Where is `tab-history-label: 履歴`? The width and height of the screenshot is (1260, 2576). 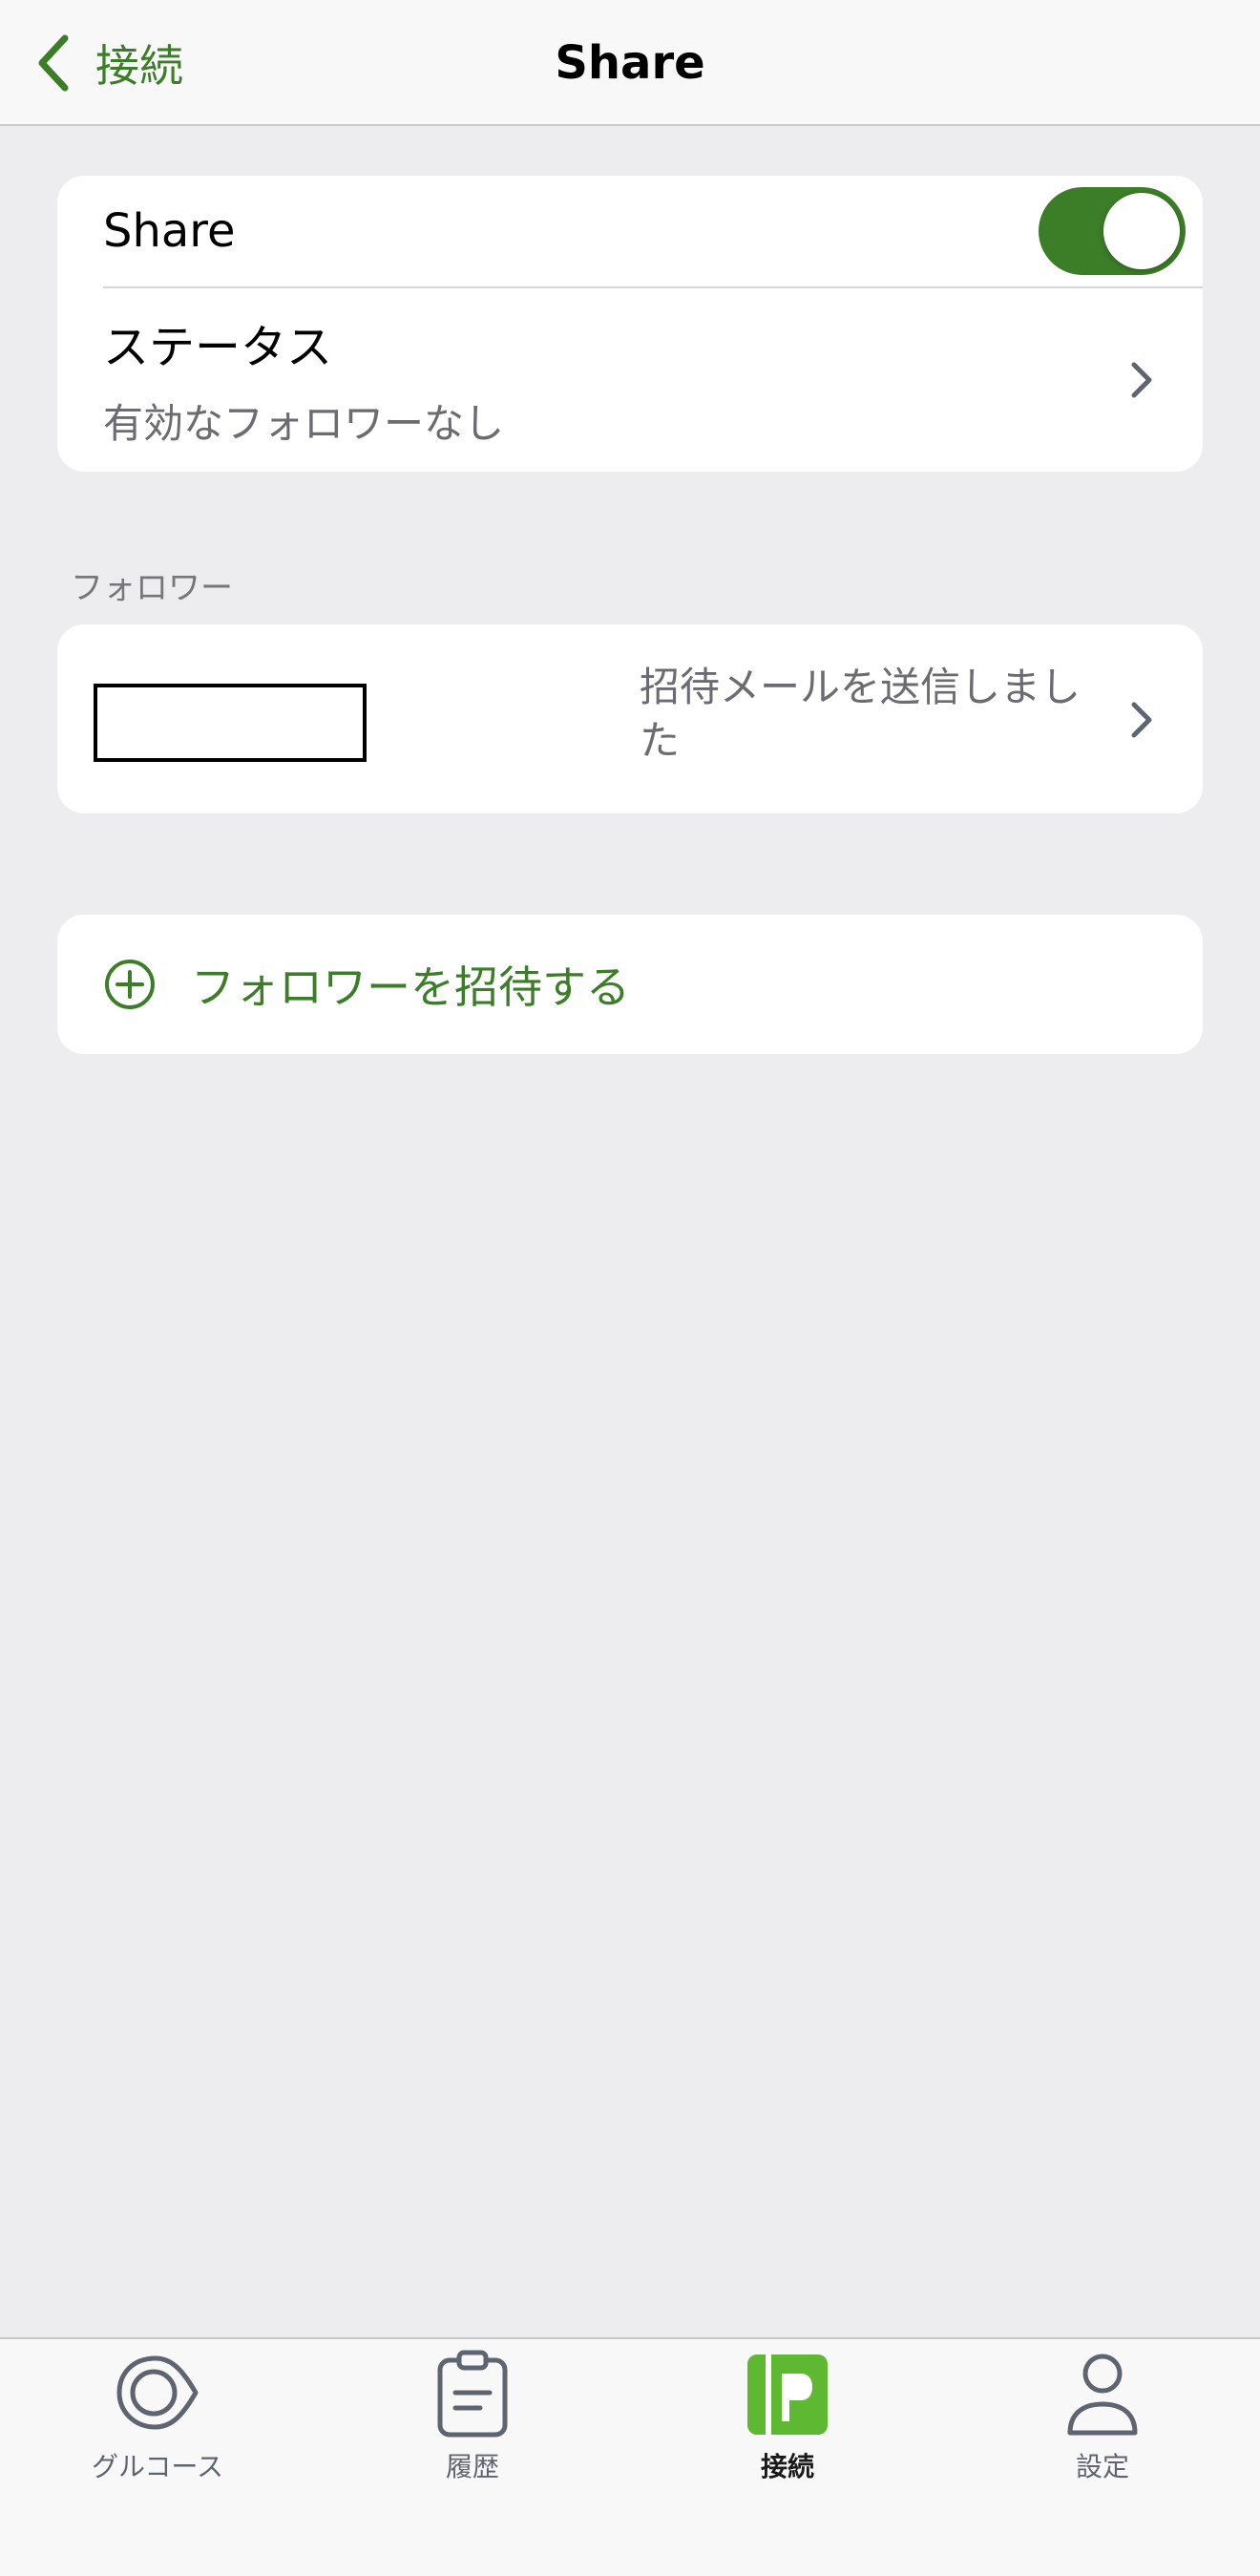 tab-history-label: 履歴 is located at coordinates (472, 2466).